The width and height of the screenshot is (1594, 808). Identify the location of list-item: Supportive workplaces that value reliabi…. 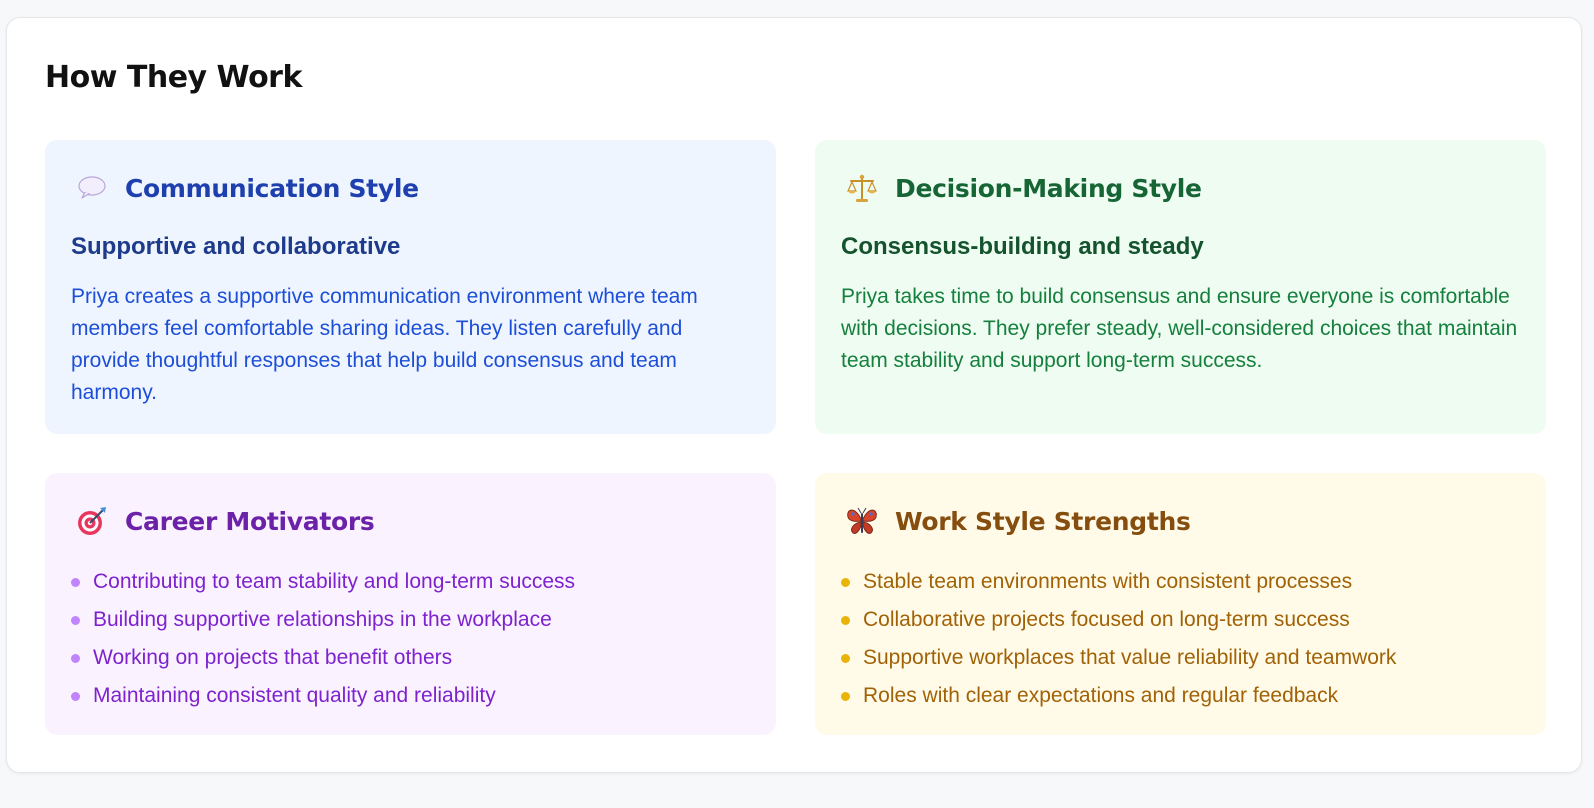
(1118, 658).